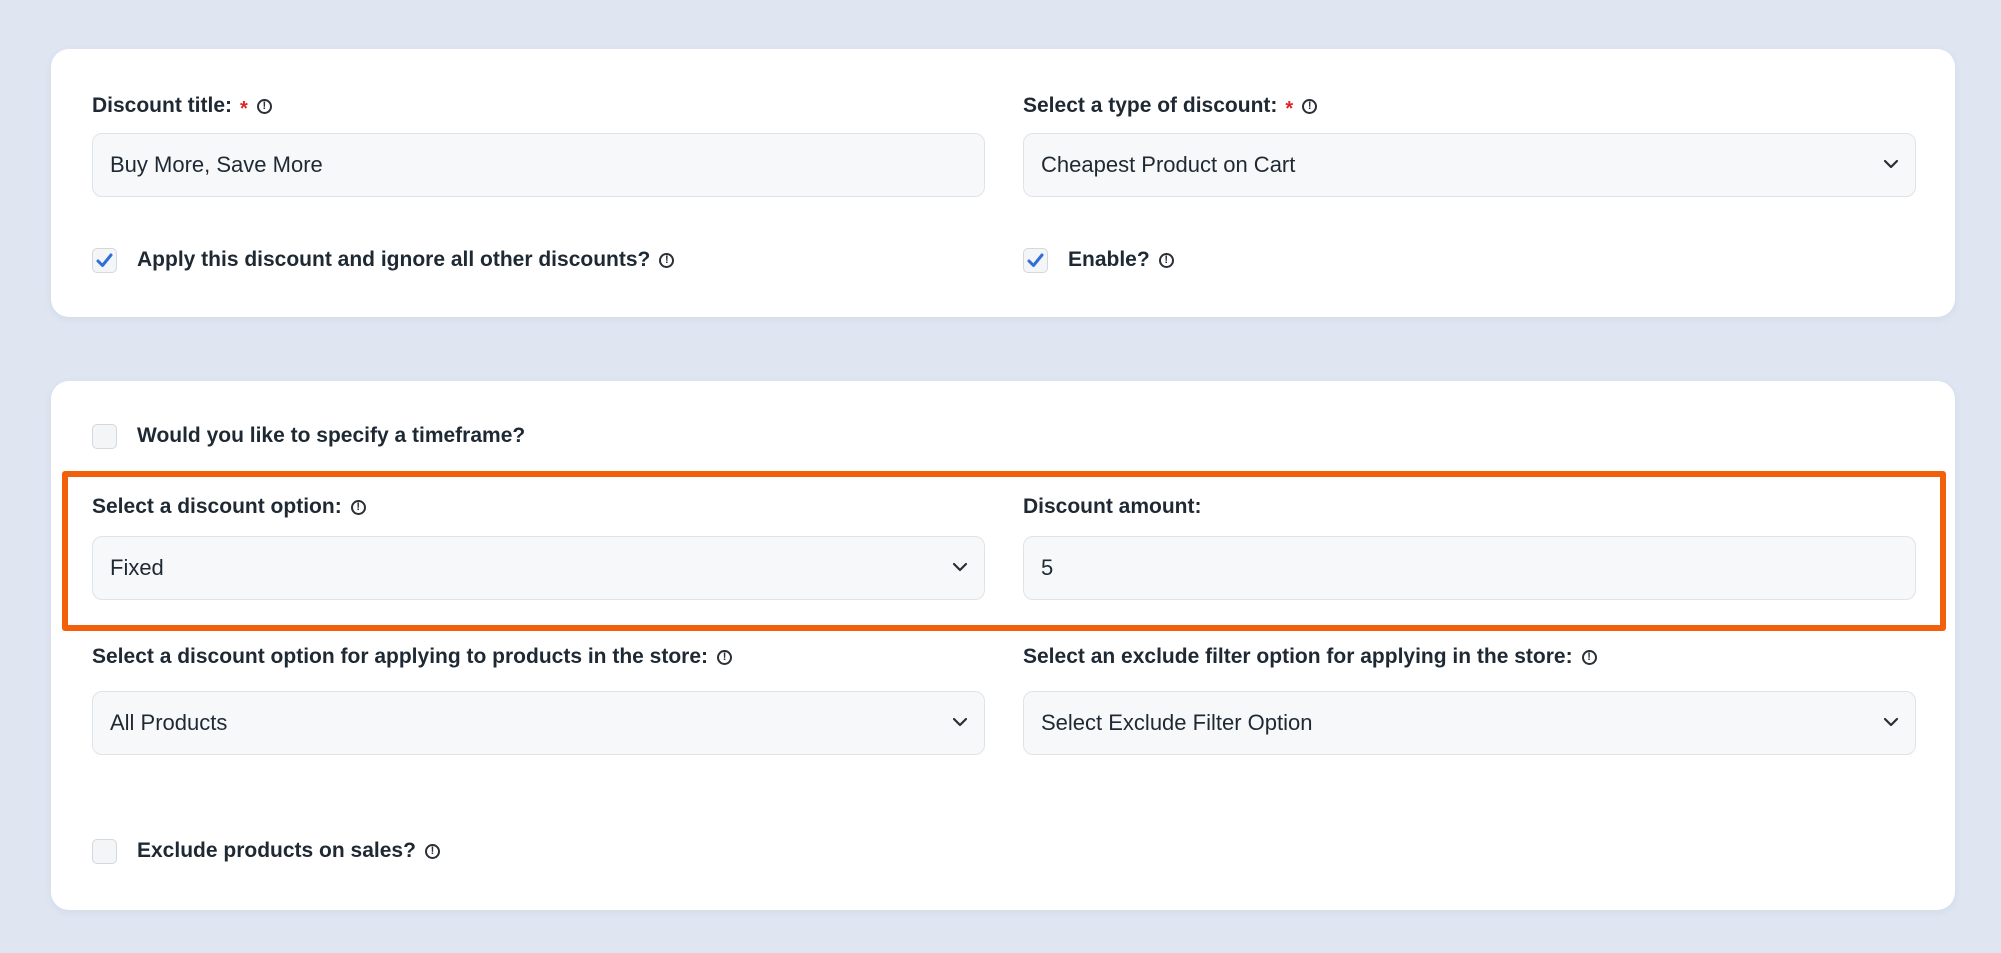 The image size is (2001, 953). I want to click on discount-title-label: Discount title: * !, so click(182, 106).